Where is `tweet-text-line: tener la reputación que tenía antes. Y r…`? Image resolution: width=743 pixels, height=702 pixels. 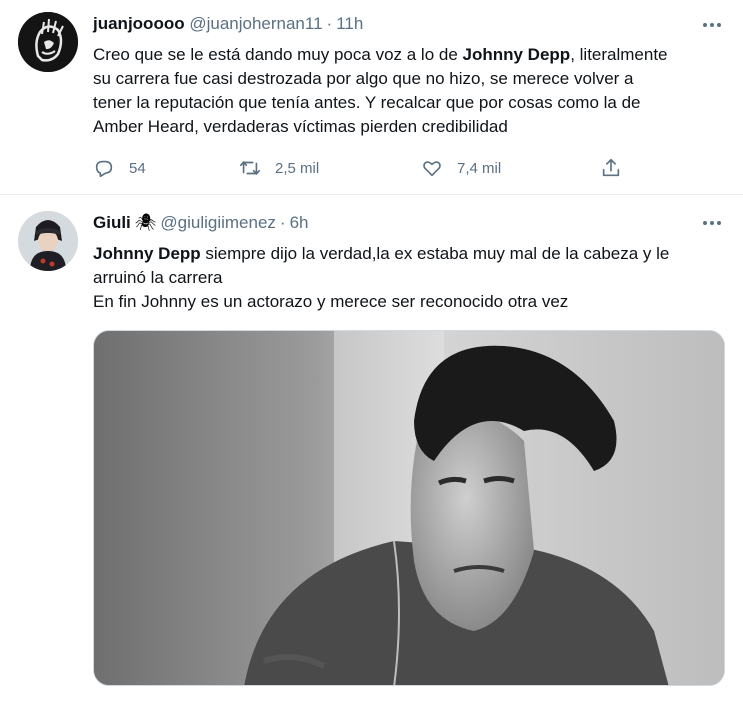
tweet-text-line: tener la reputación que tenía antes. Y r… is located at coordinates (367, 102).